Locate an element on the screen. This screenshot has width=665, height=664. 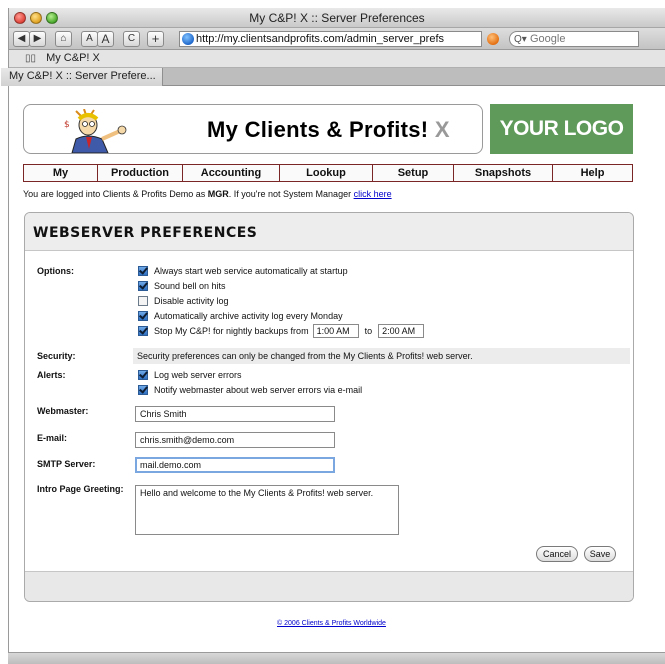
nav-item-lookup: Lookup is located at coordinates (326, 173).